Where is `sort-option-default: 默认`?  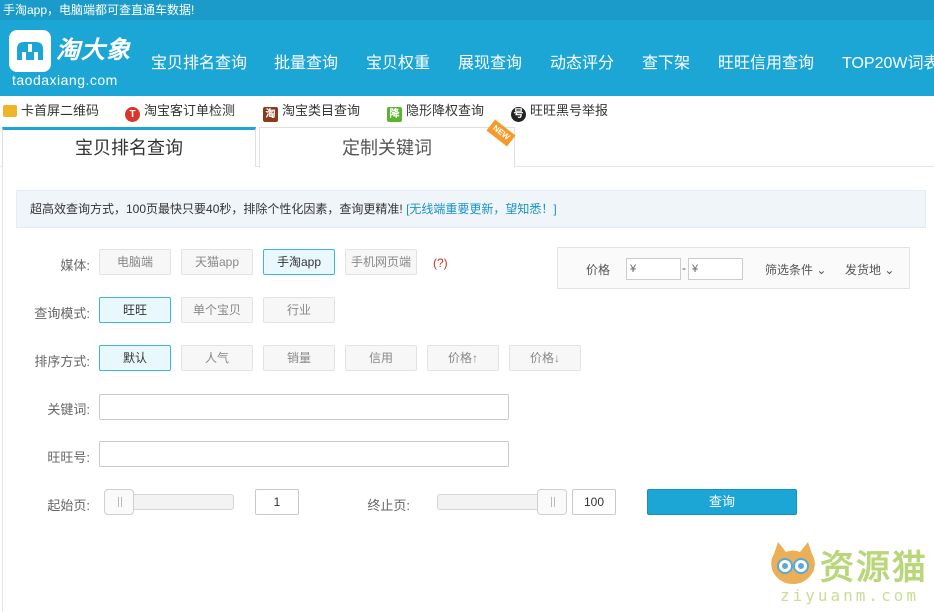
sort-option-default: 默认 is located at coordinates (135, 358).